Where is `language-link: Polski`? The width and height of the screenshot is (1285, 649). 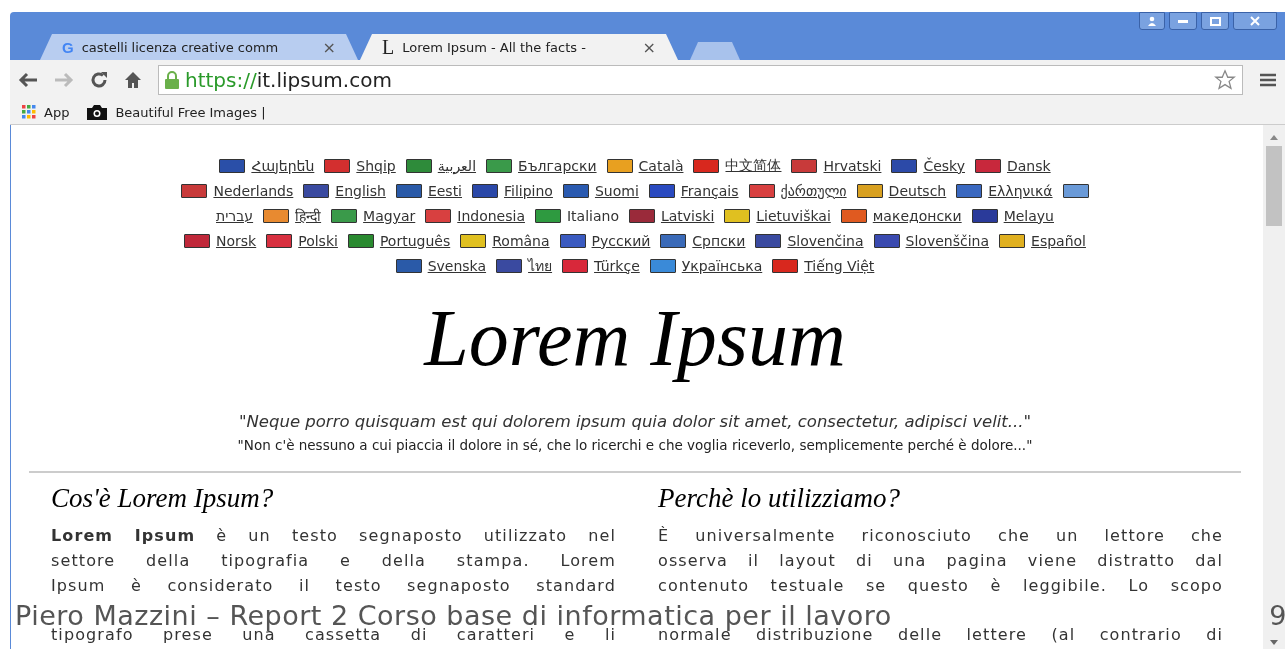 language-link: Polski is located at coordinates (318, 240).